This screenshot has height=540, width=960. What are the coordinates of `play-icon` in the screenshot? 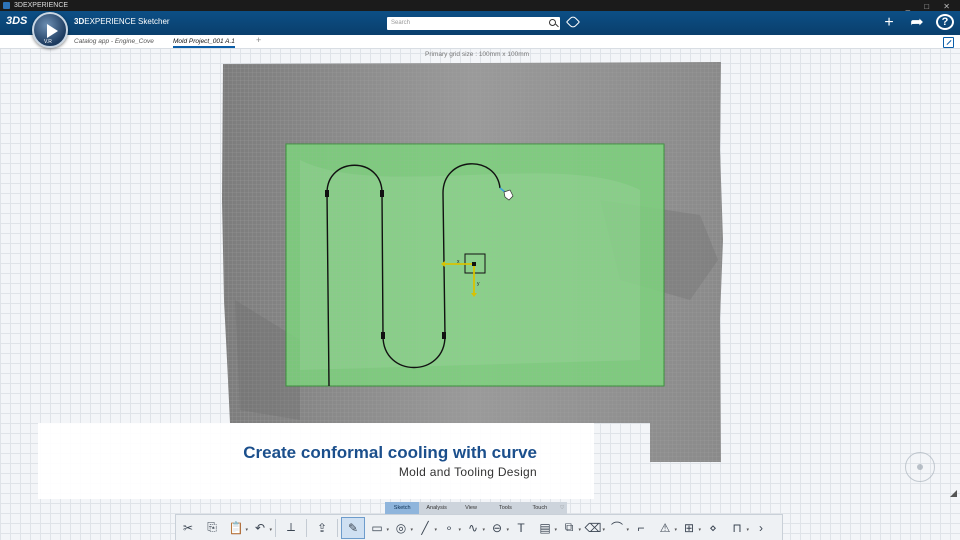 It's located at (52, 31).